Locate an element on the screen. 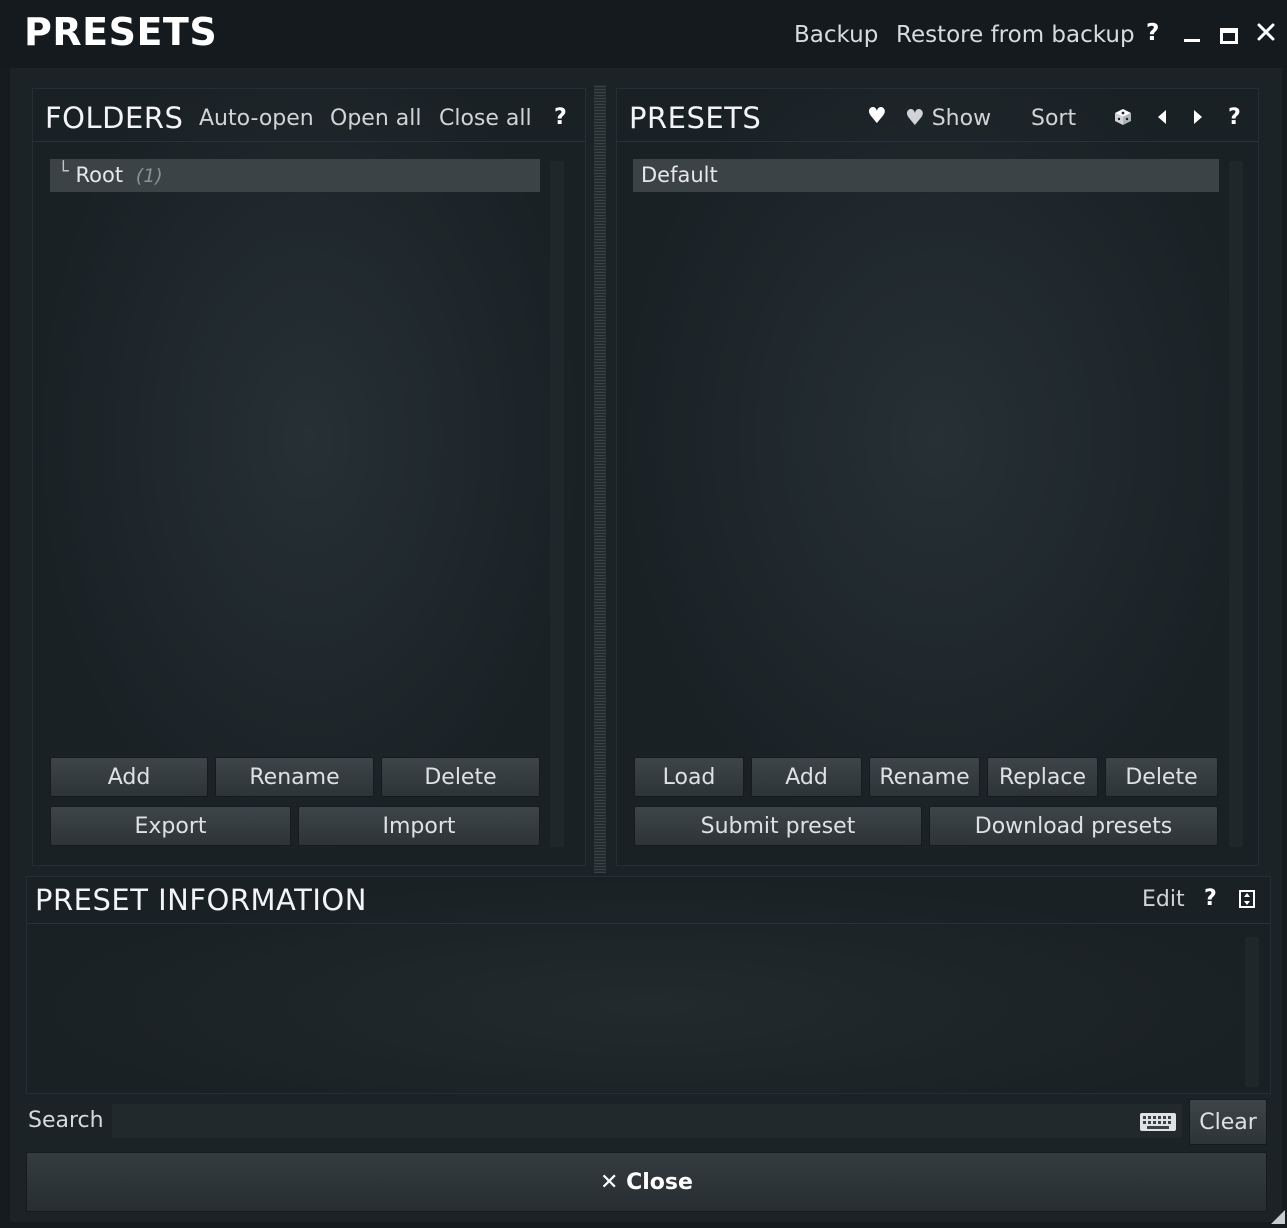 This screenshot has height=1228, width=1287. presets-title: PRESETS is located at coordinates (695, 118).